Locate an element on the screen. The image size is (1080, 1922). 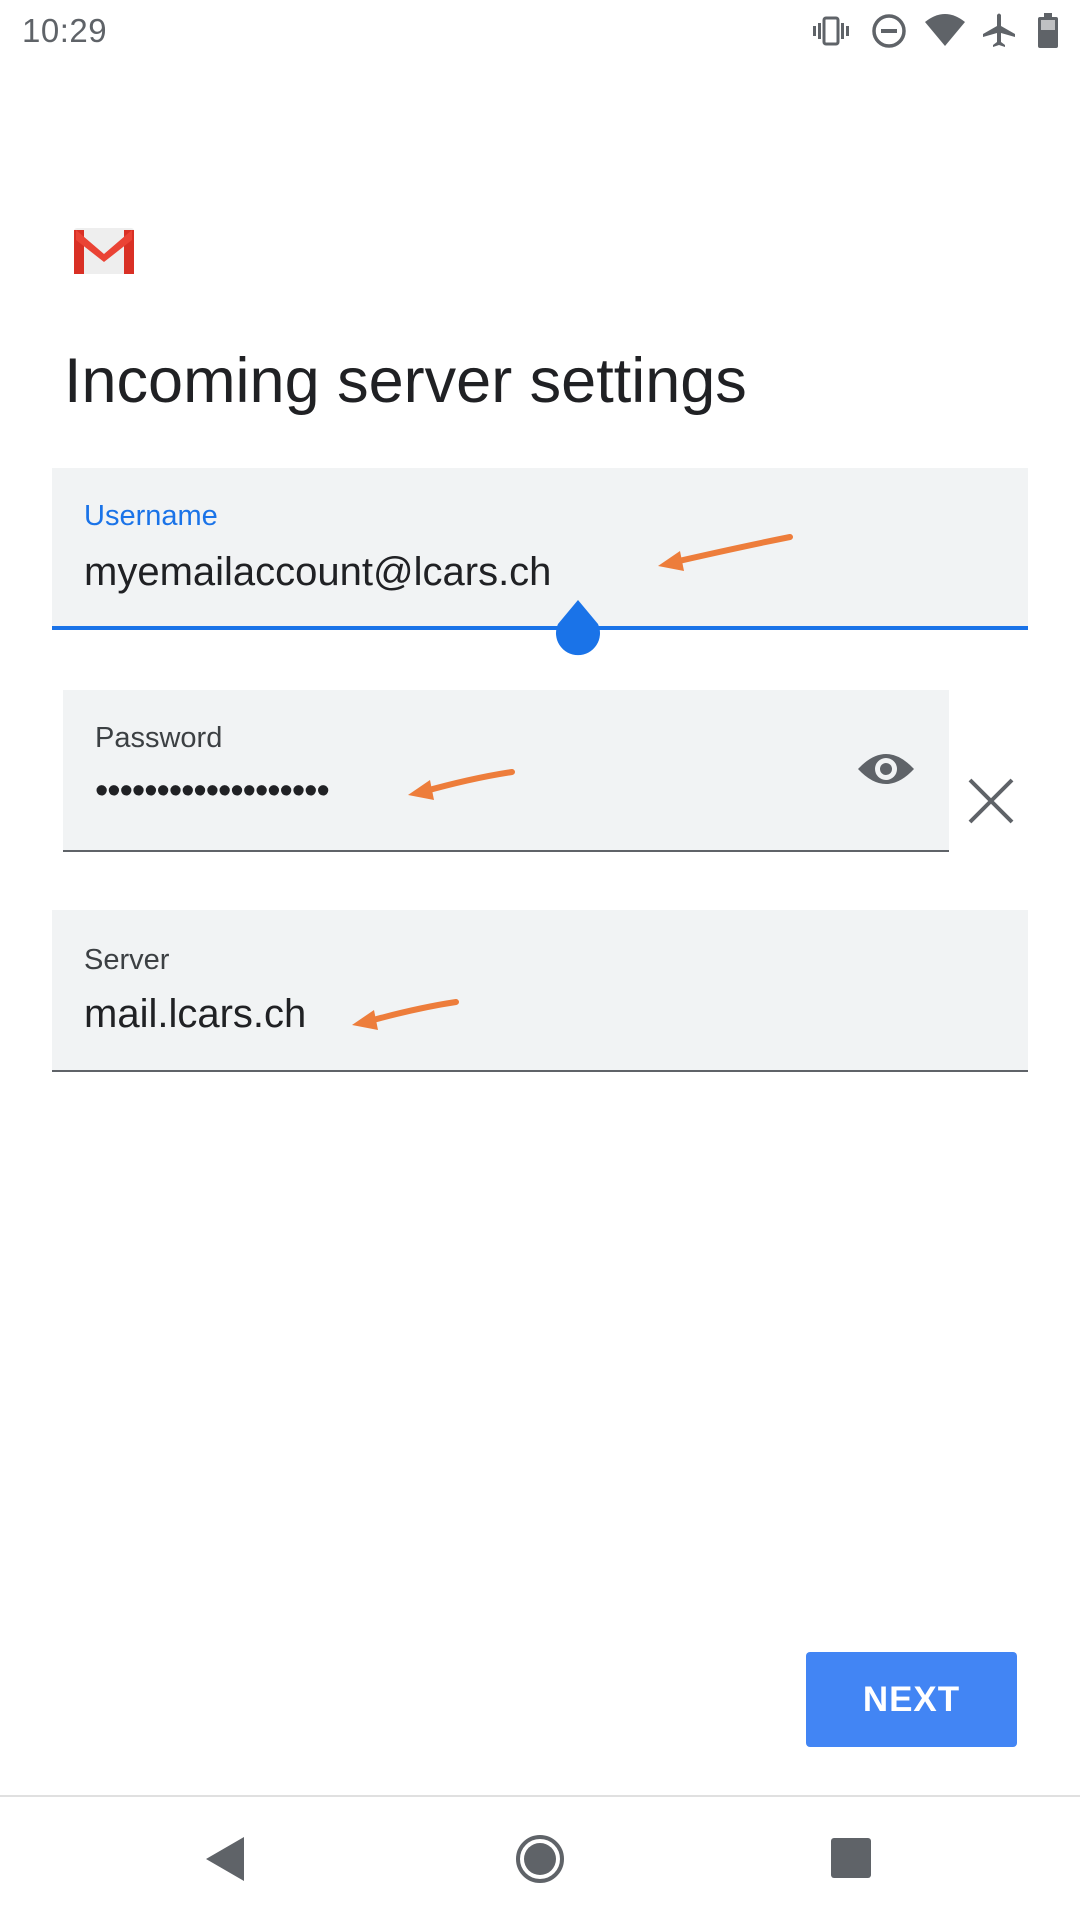
gmail-logo is located at coordinates (104, 253).